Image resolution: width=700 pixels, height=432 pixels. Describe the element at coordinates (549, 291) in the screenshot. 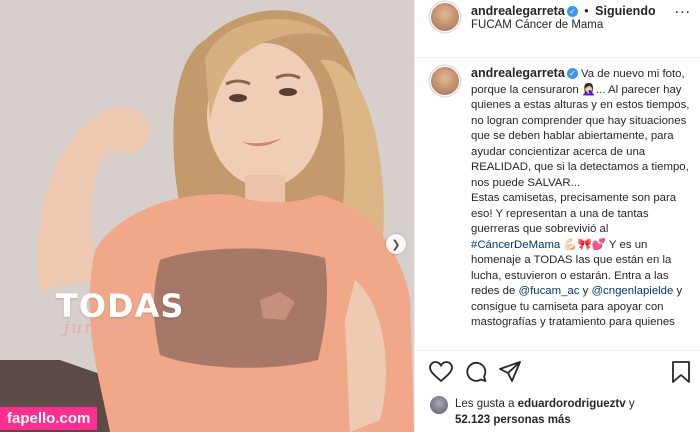

I see `mention-fucam-link: @fucam_ac` at that location.